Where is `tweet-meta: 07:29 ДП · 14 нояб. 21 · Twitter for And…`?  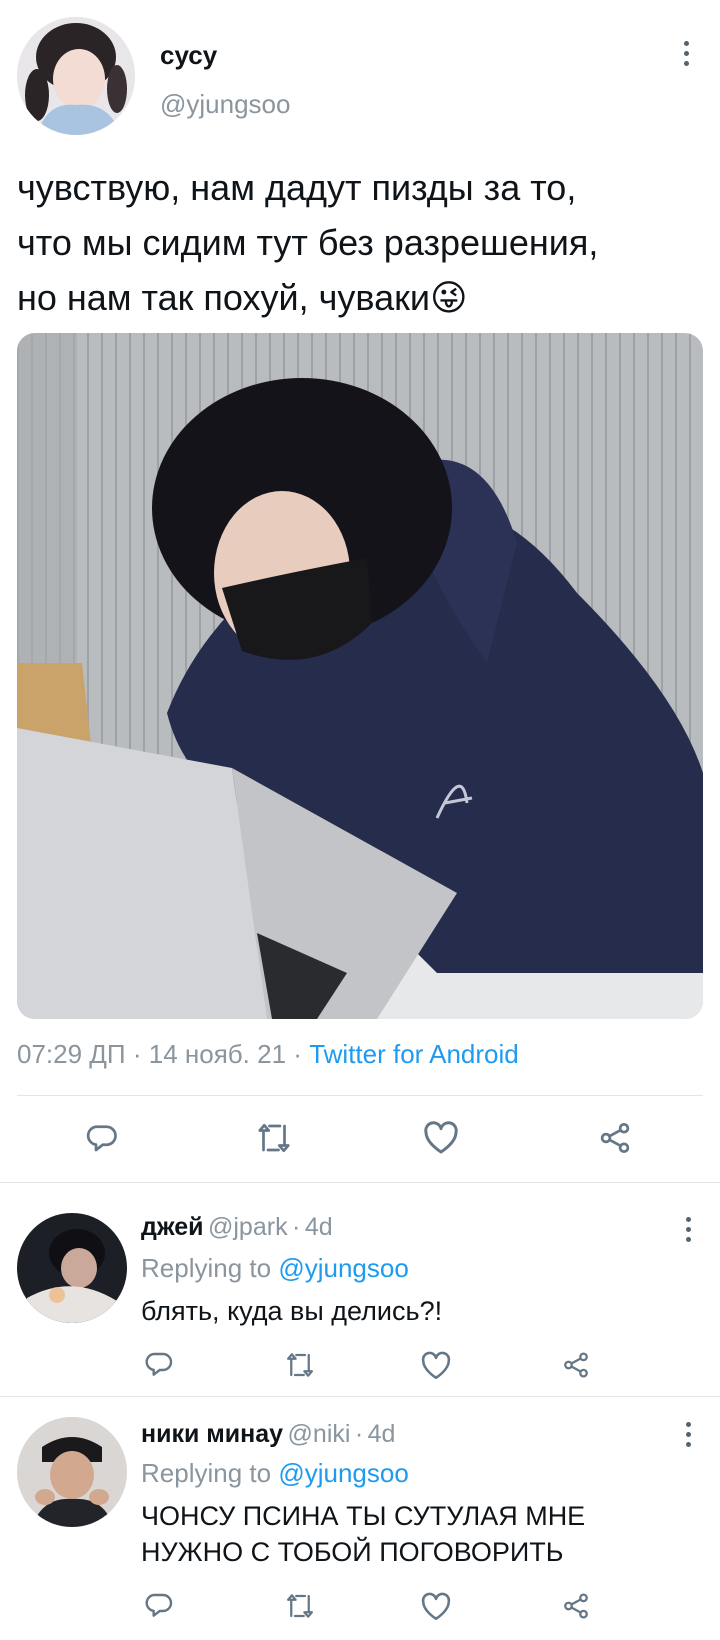
tweet-meta: 07:29 ДП · 14 нояб. 21 · Twitter for And… is located at coordinates (268, 1054).